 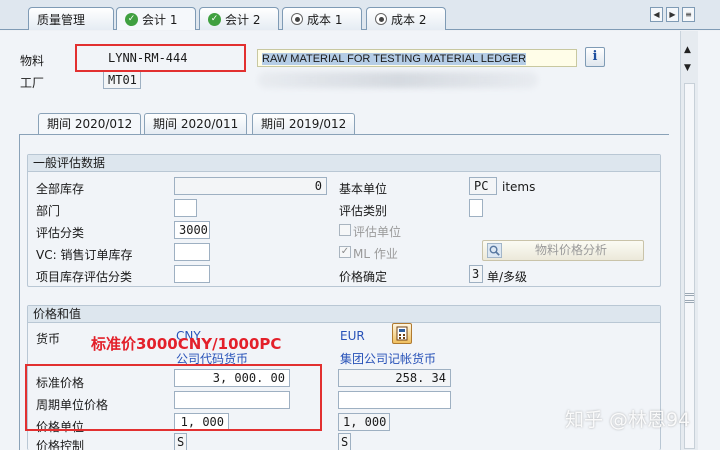 What do you see at coordinates (363, 189) in the screenshot?
I see `base-unit-label: 基本单位` at bounding box center [363, 189].